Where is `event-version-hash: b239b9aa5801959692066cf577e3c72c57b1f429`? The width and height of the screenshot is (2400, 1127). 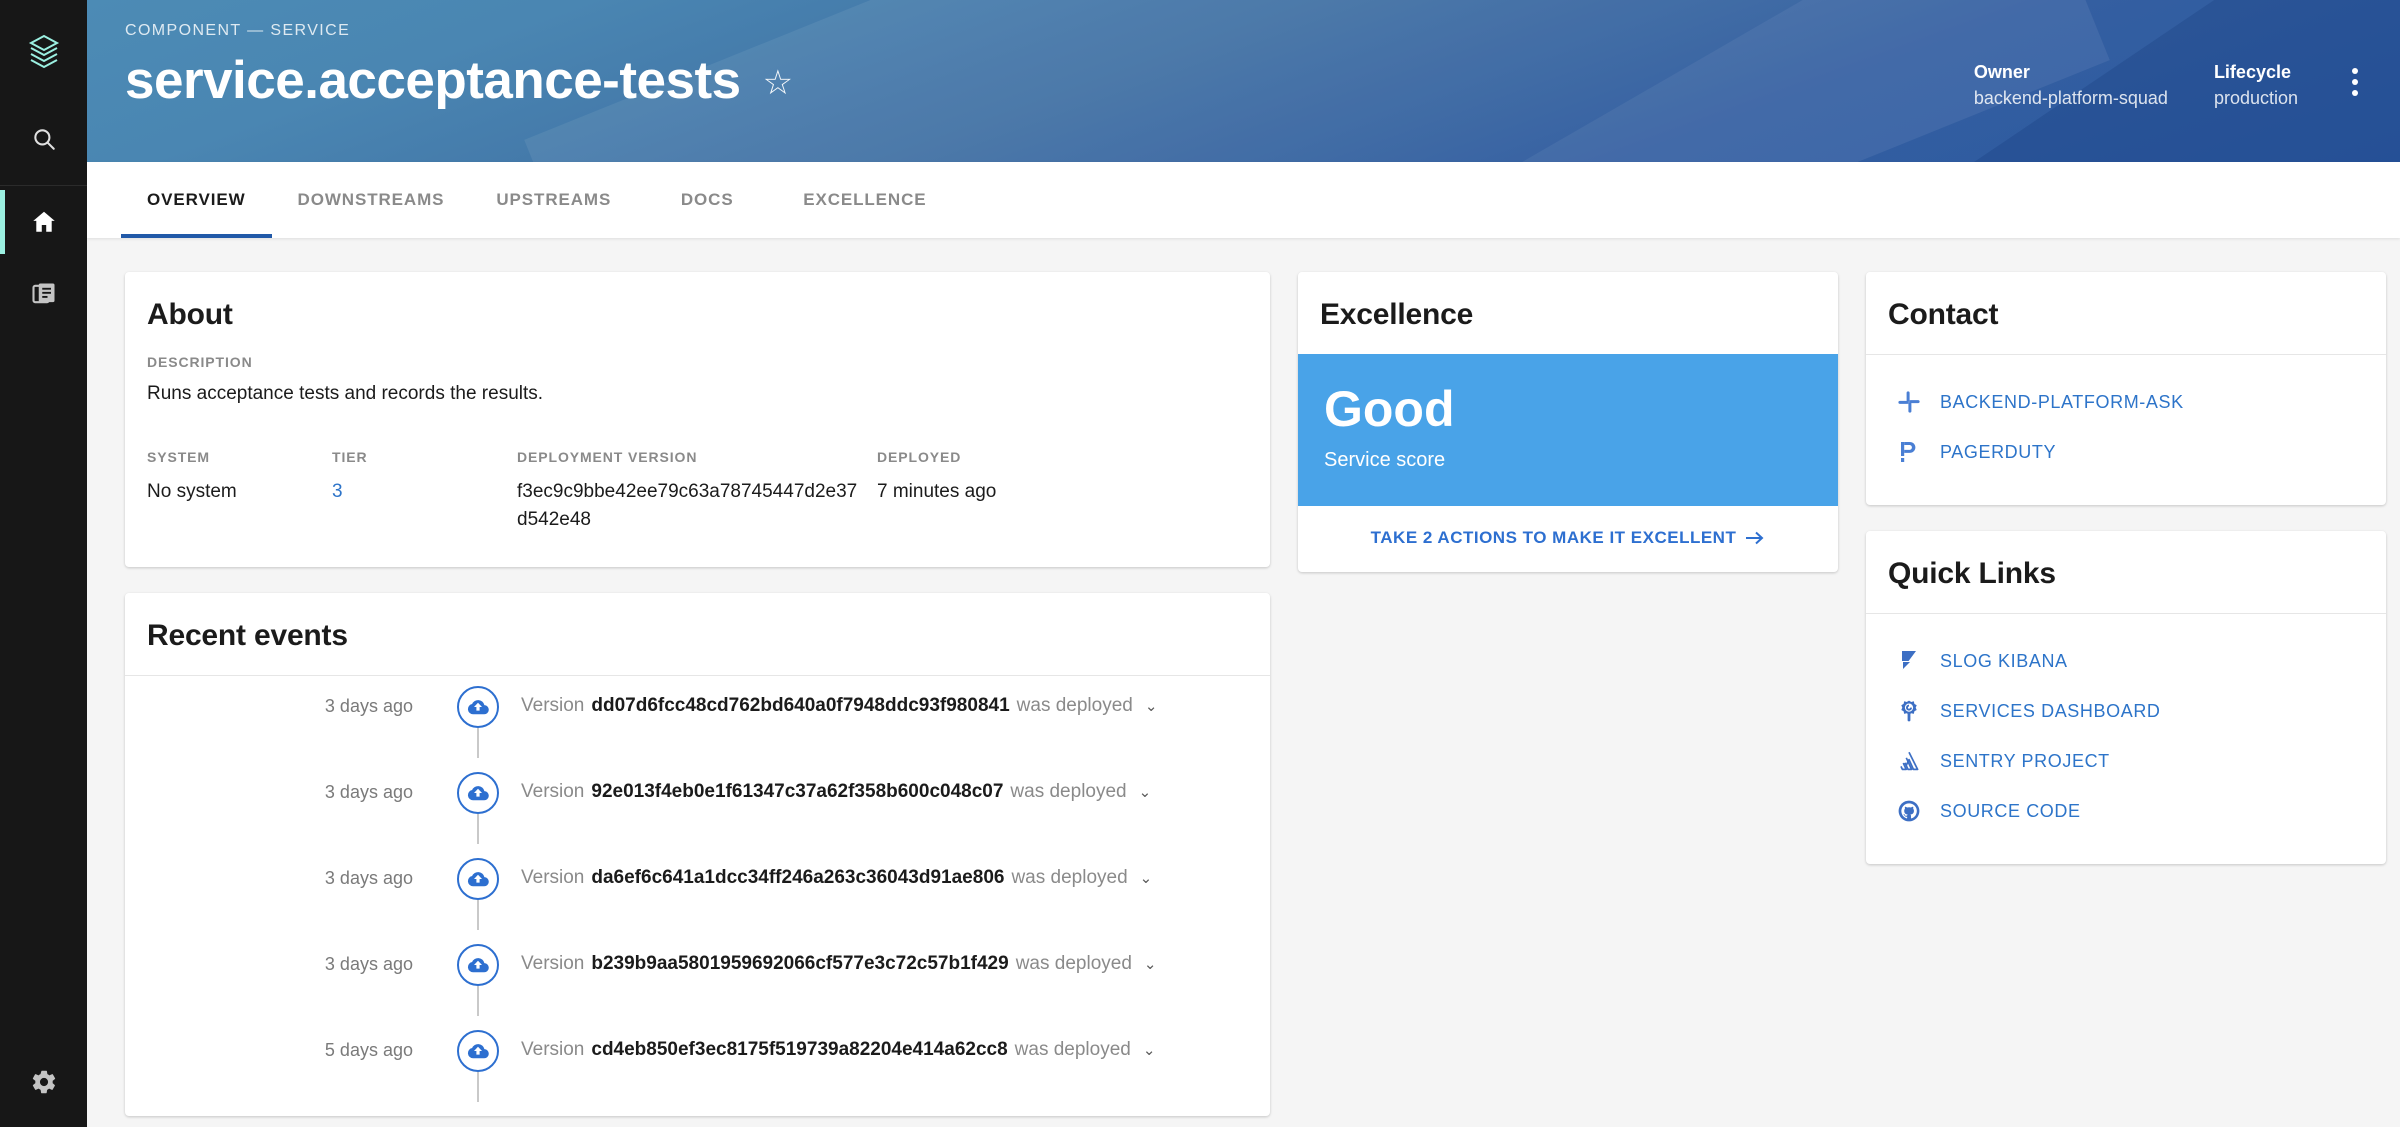
event-version-hash: b239b9aa5801959692066cf577e3c72c57b1f429 is located at coordinates (800, 964).